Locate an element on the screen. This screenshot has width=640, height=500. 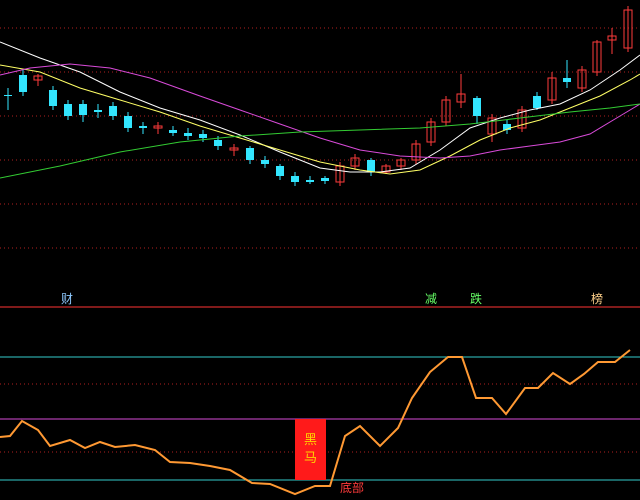
black-horse-char-2: 马 is located at coordinates (310, 458).